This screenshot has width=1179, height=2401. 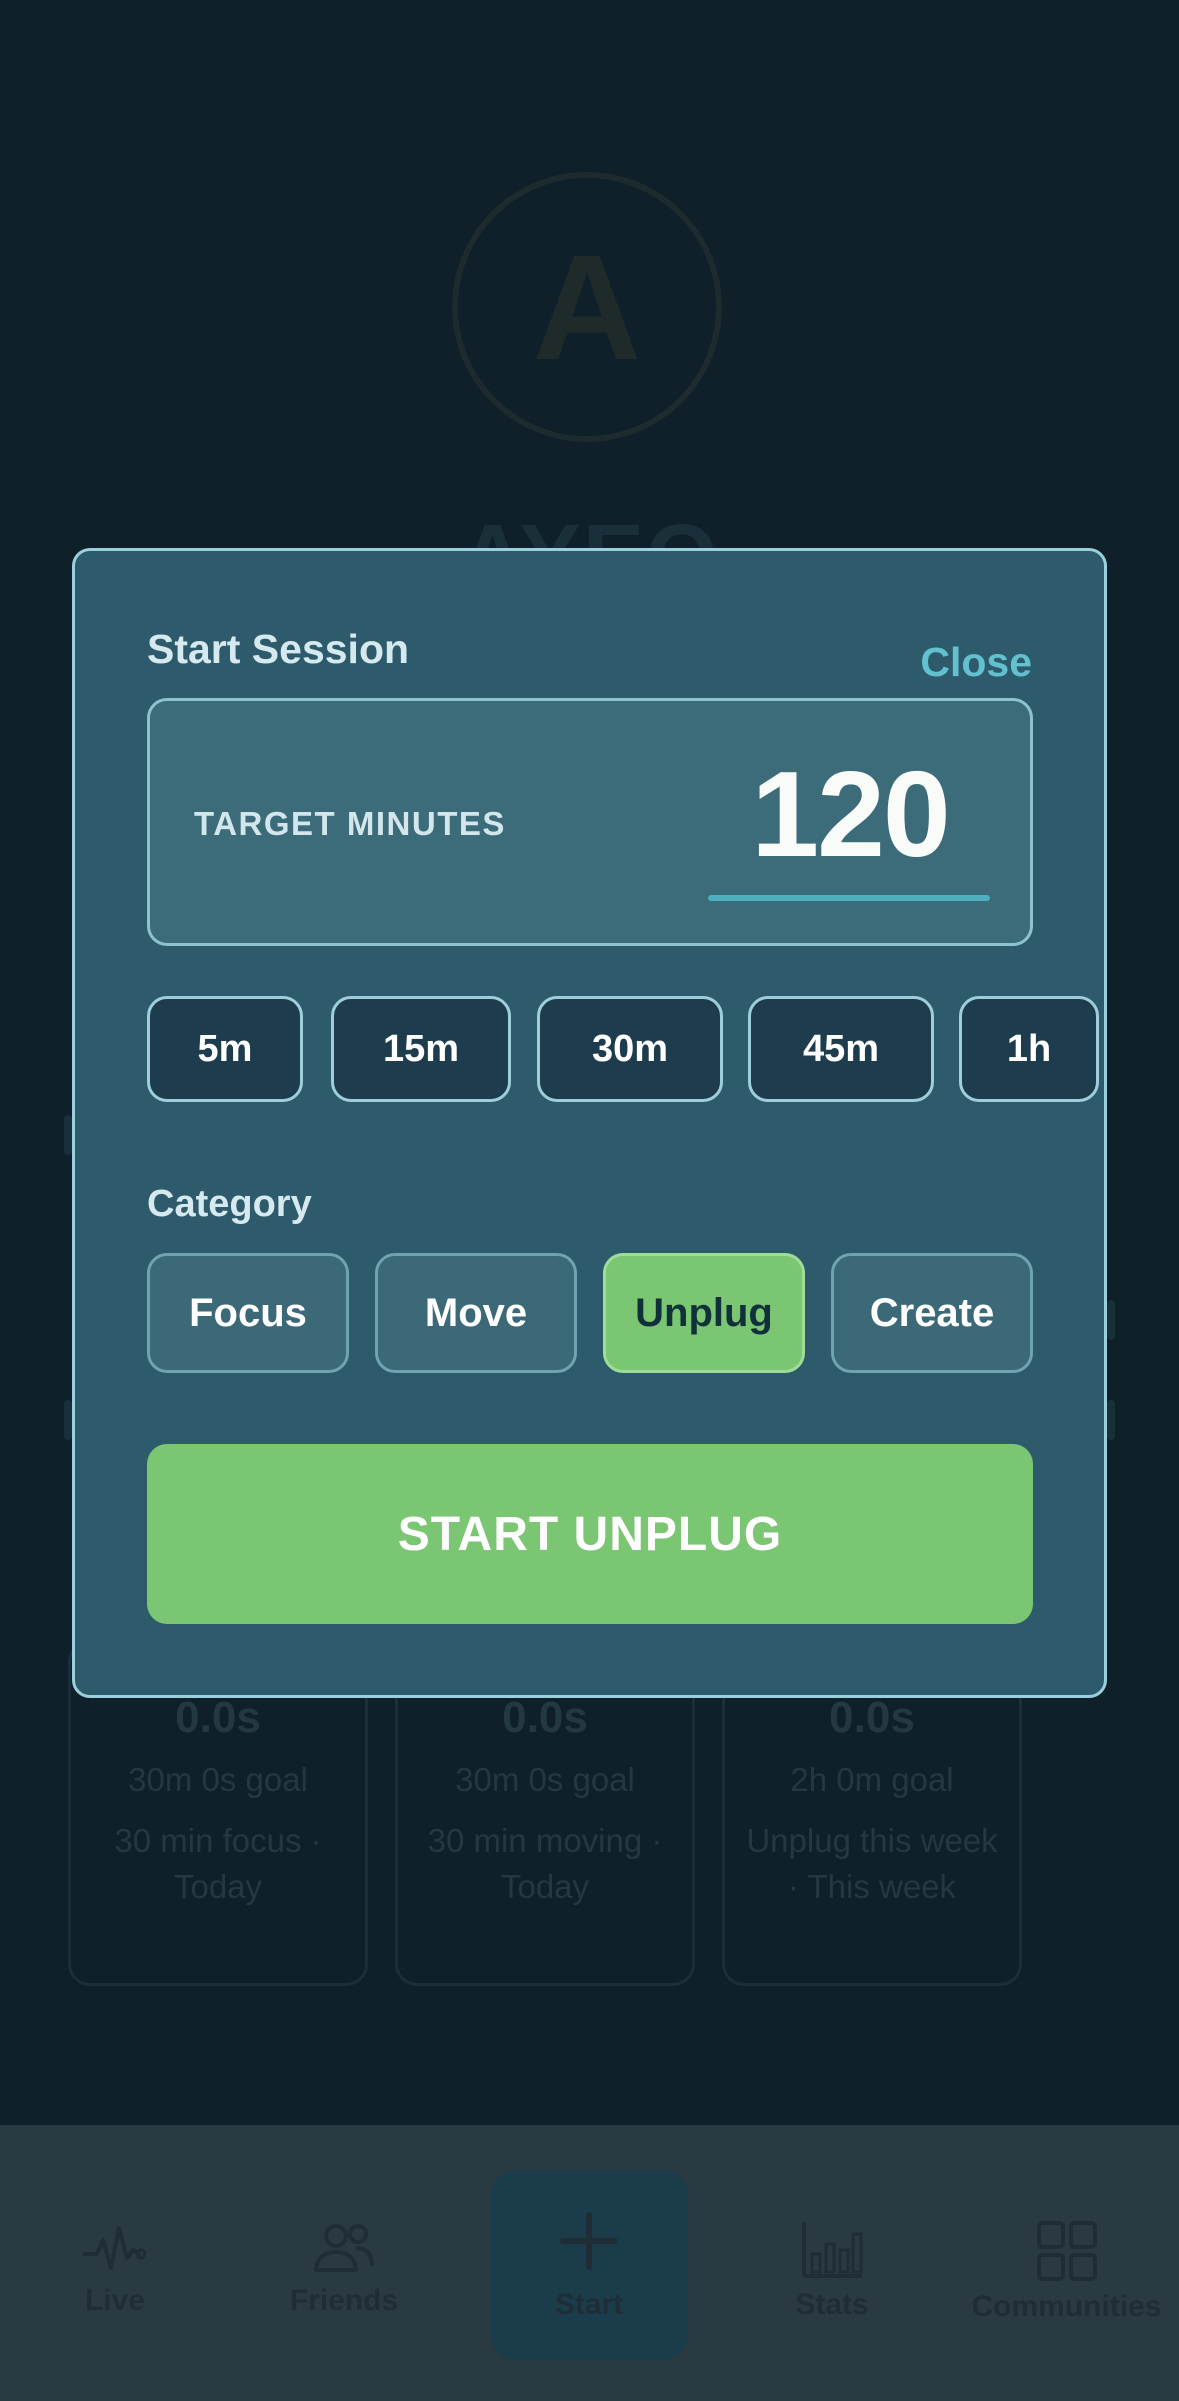 I want to click on start-session-button: START UNPLUG, so click(x=590, y=1534).